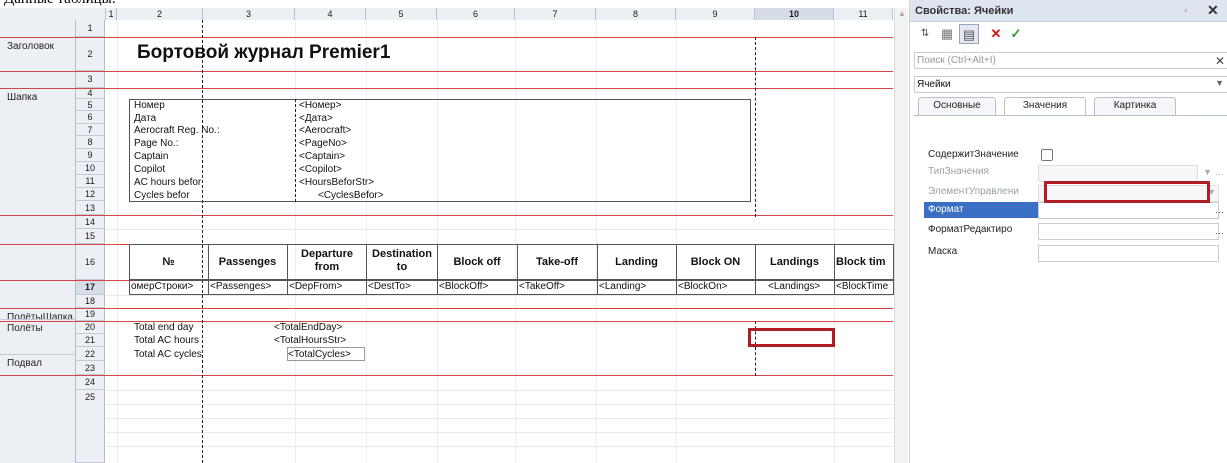 The image size is (1227, 463). Describe the element at coordinates (715, 14) in the screenshot. I see `col-header: 9` at that location.